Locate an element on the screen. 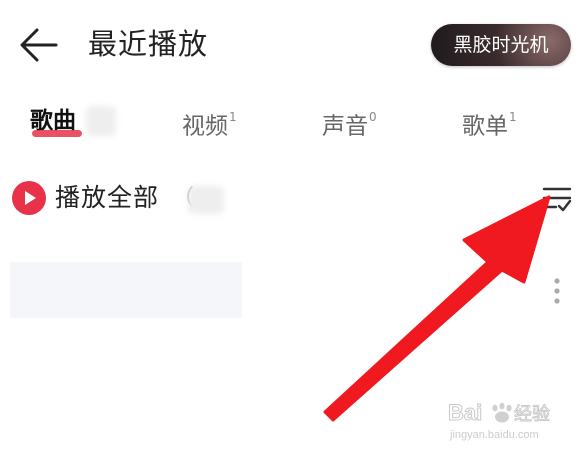 The width and height of the screenshot is (586, 452). active-tab-indicator is located at coordinates (57, 133).